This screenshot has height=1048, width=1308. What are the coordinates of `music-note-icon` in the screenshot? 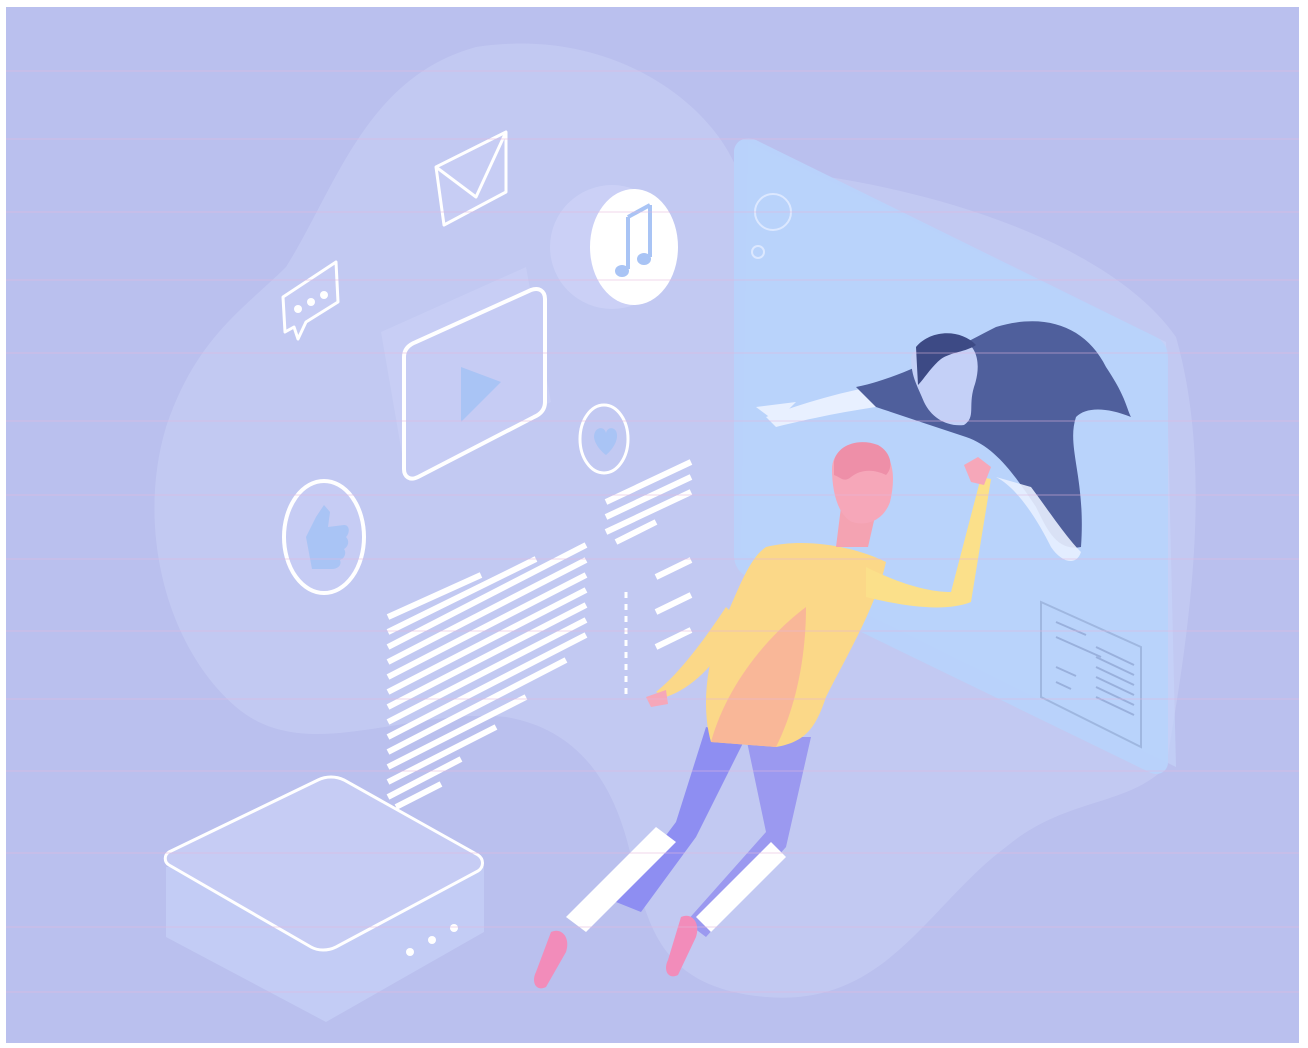 It's located at (614, 247).